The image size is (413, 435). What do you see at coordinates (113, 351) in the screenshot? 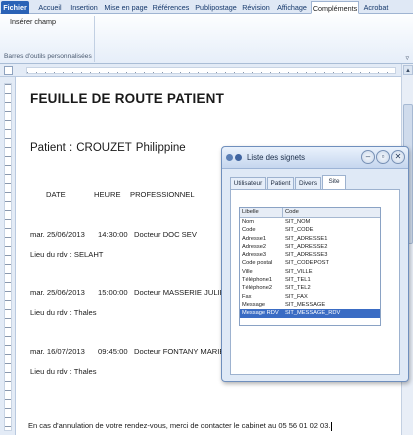
I see `appointment-time: 09:45:00` at bounding box center [113, 351].